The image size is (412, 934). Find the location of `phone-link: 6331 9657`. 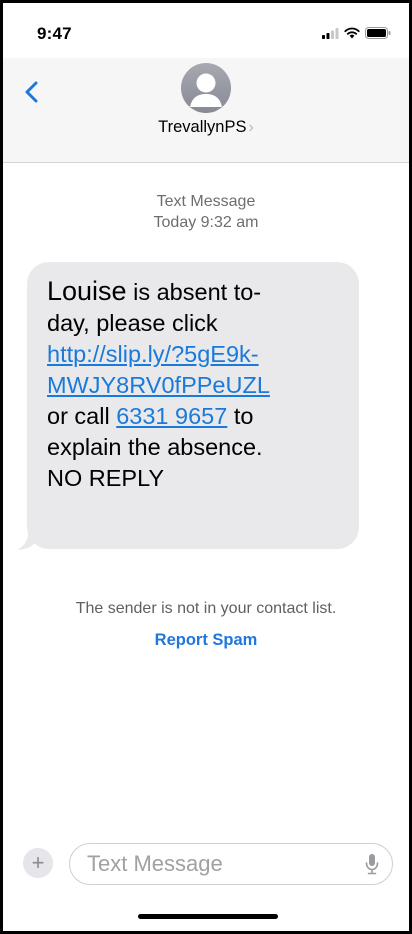

phone-link: 6331 9657 is located at coordinates (171, 416).